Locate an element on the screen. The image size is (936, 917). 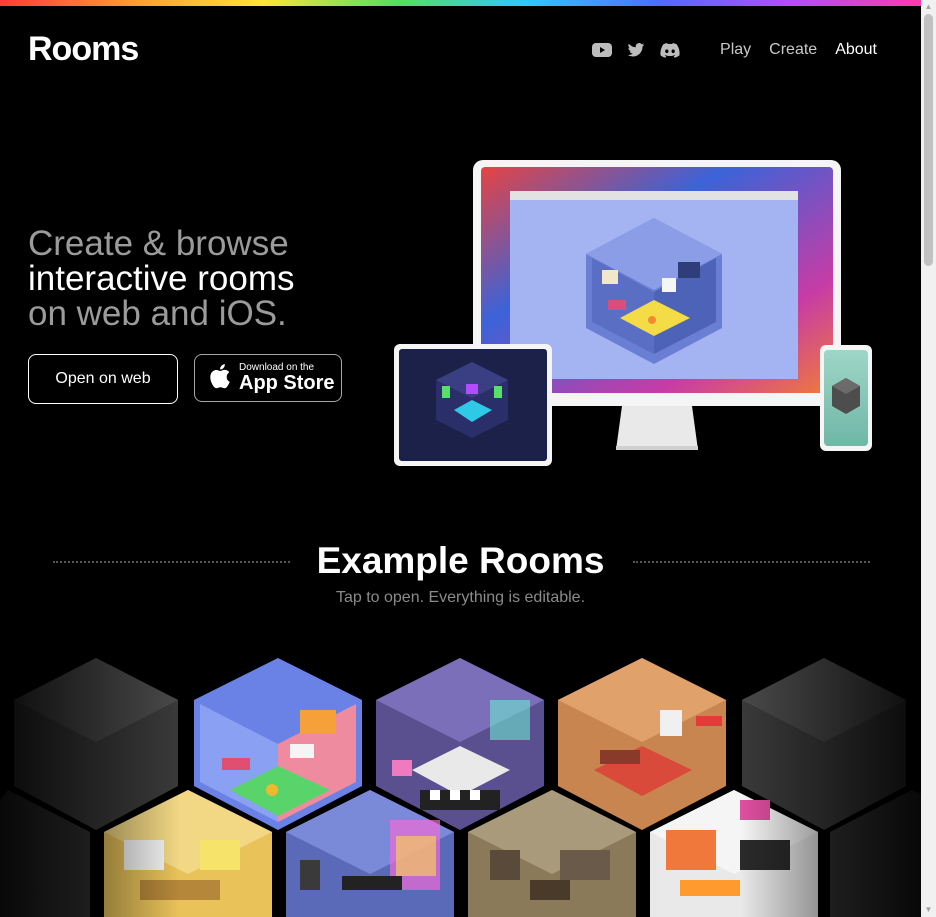
hero-line-1: Create & browse is located at coordinates (158, 243).